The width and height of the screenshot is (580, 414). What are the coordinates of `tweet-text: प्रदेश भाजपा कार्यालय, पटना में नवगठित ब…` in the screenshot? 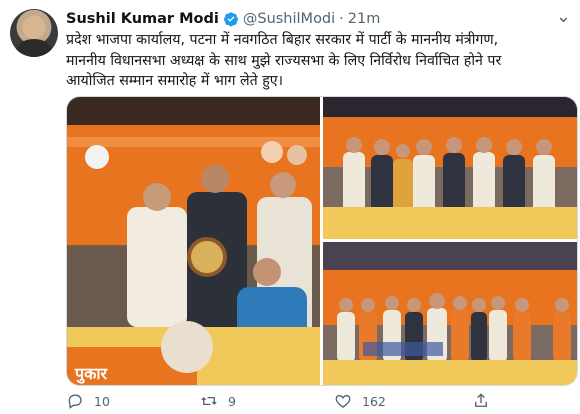 It's located at (318, 61).